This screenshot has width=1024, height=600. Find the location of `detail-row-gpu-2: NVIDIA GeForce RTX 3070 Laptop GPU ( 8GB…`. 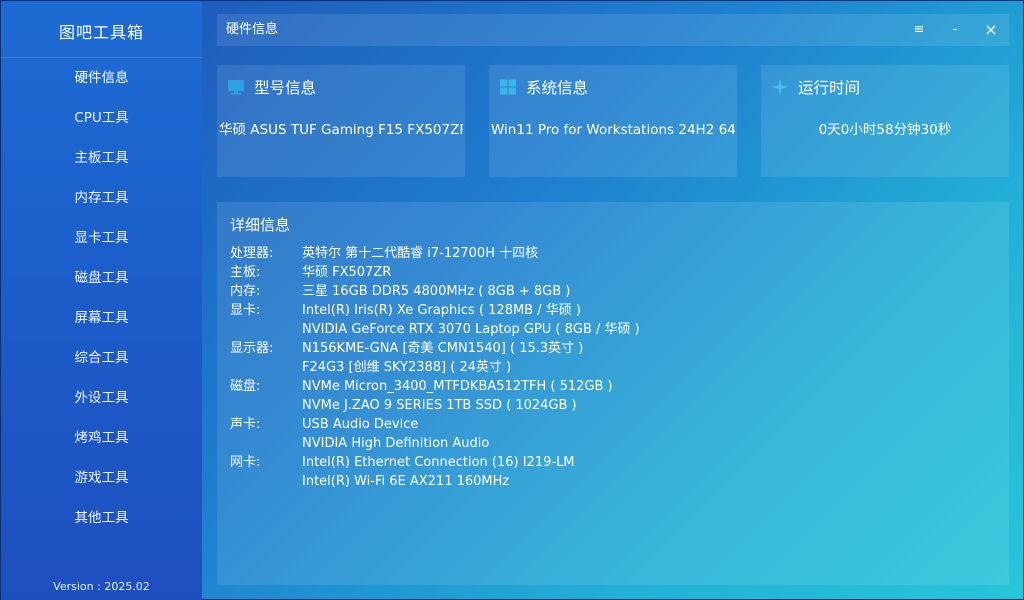

detail-row-gpu-2: NVIDIA GeForce RTX 3070 Laptop GPU ( 8GB… is located at coordinates (610, 329).